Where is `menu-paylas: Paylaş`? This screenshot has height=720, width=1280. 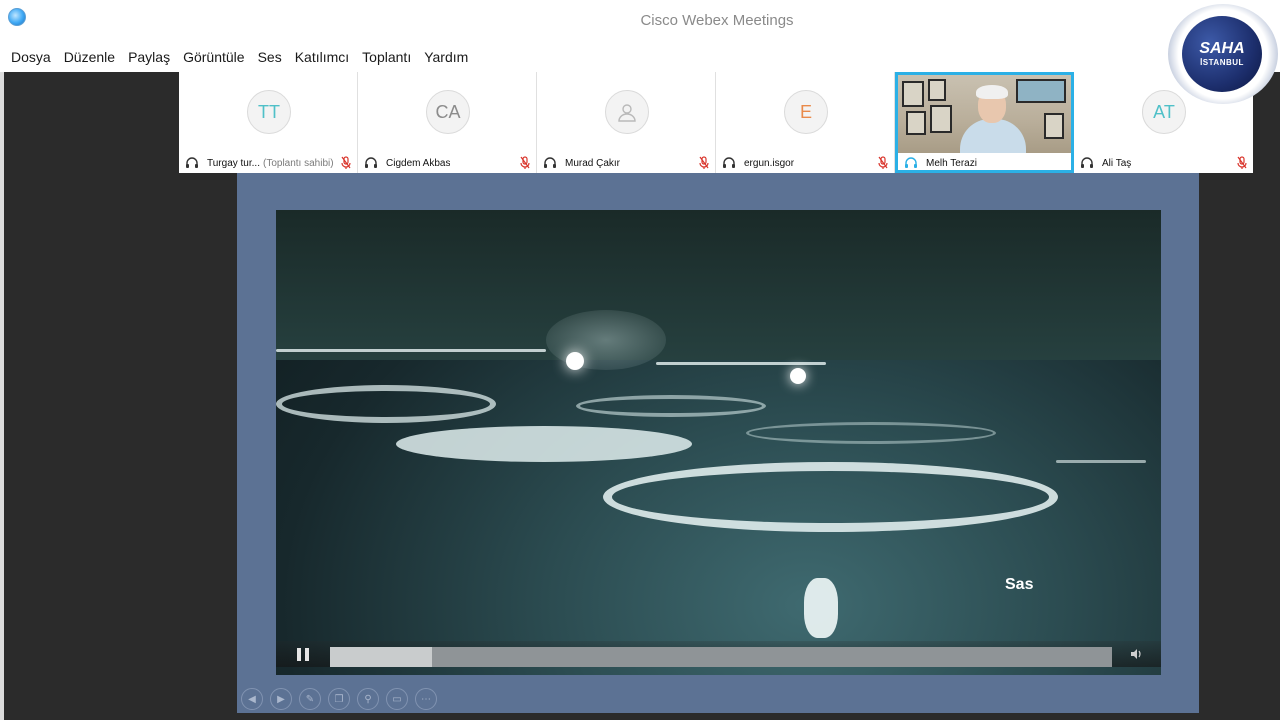
menu-paylas: Paylaş is located at coordinates (149, 57).